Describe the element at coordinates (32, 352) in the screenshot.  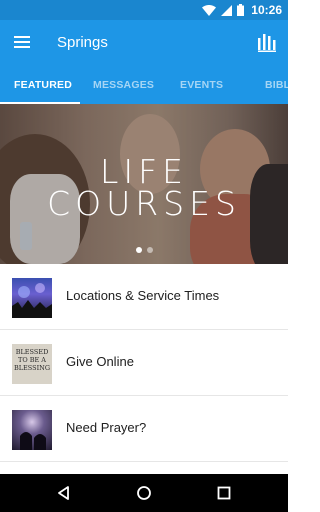
I see `thumb-text: BLESSED` at that location.